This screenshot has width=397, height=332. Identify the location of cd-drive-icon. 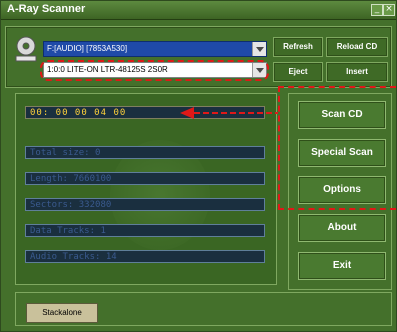
(26, 49).